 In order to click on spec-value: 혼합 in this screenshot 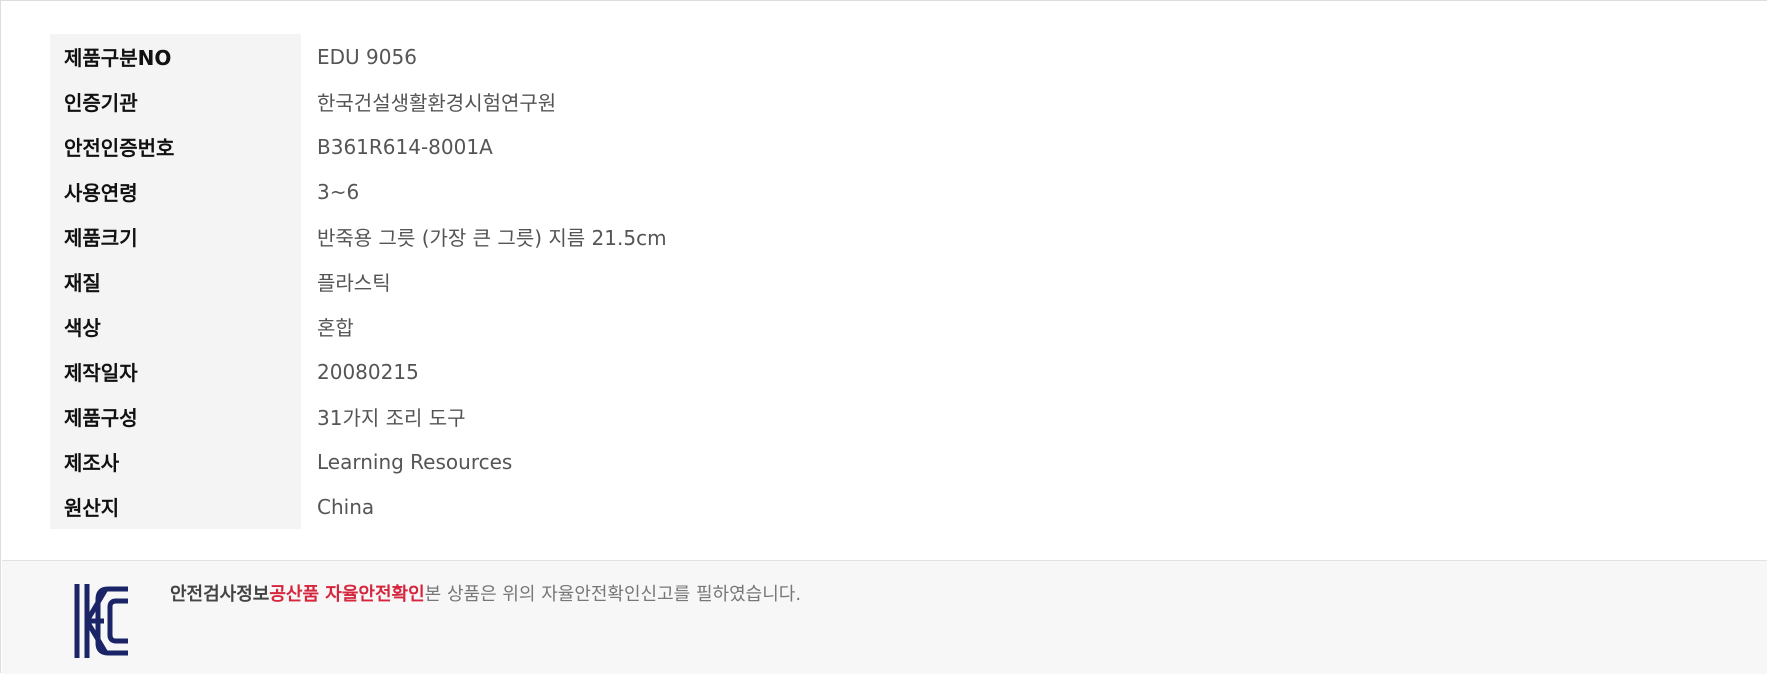, I will do `click(335, 328)`.